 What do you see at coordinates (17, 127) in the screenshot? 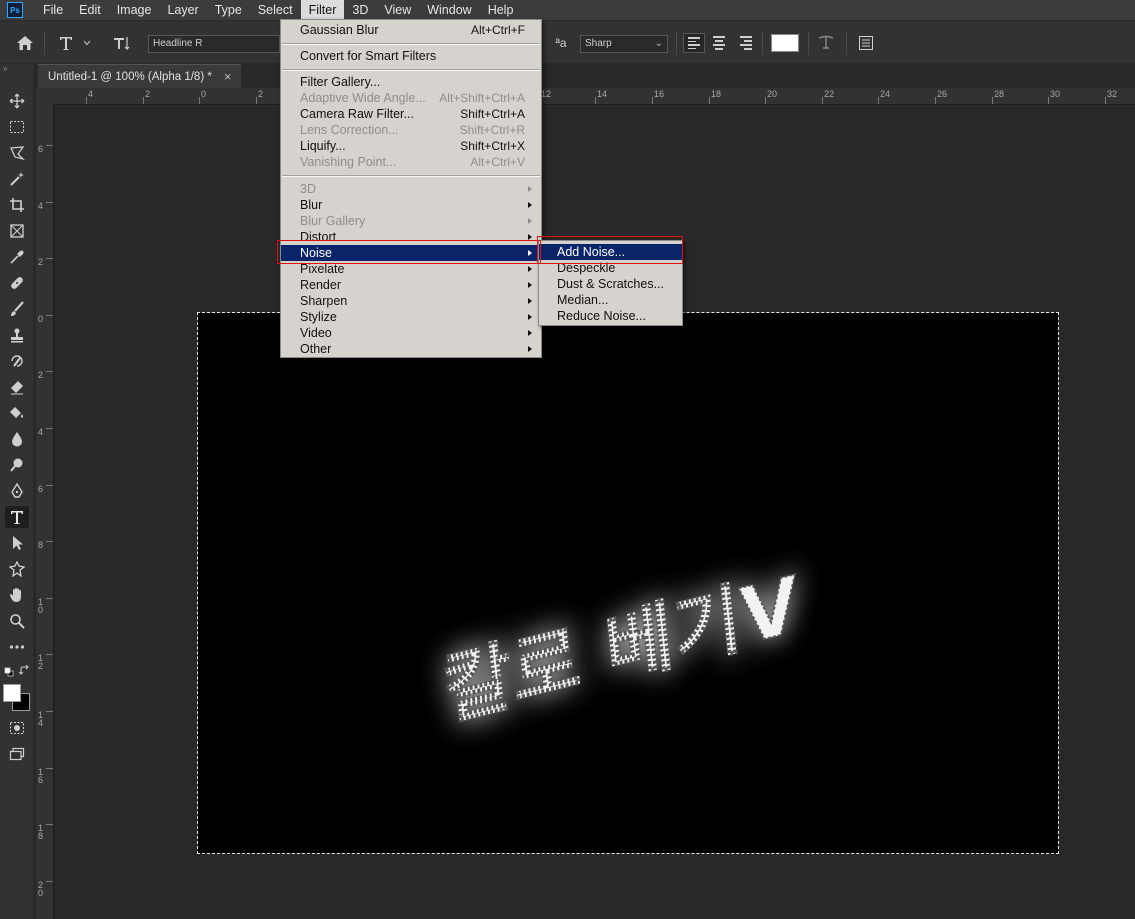
I see `marquee-tool-icon` at bounding box center [17, 127].